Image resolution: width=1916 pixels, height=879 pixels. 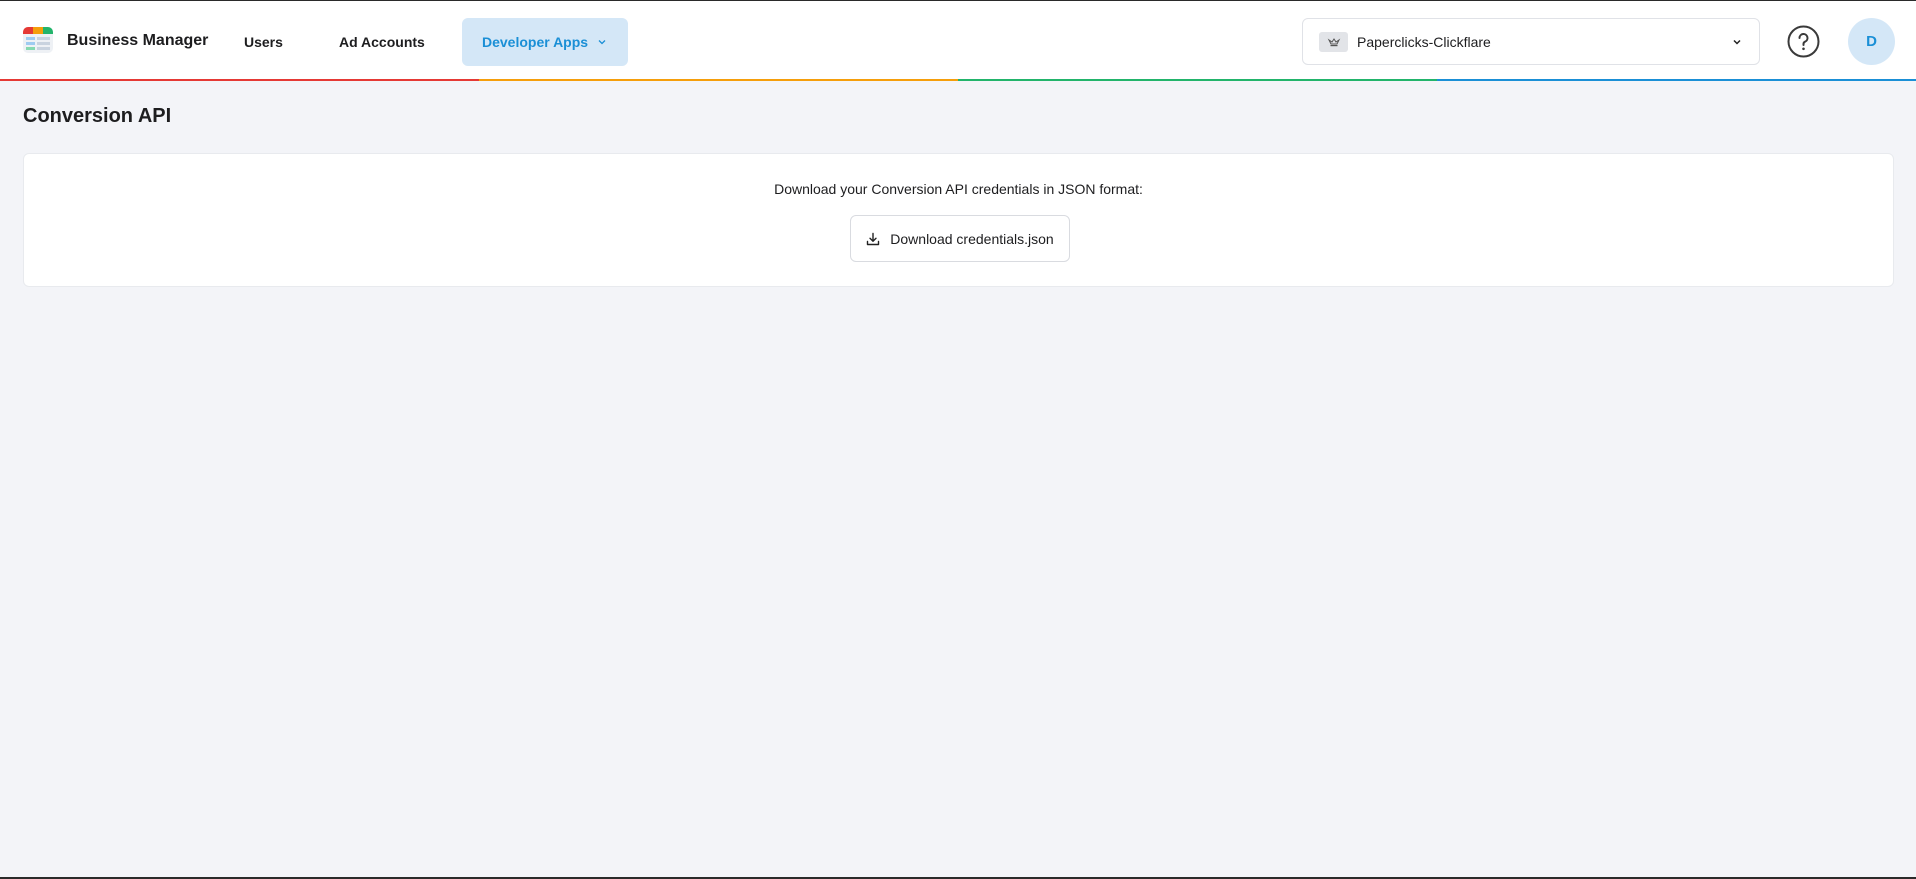 What do you see at coordinates (38, 40) in the screenshot?
I see `app-logo-icon` at bounding box center [38, 40].